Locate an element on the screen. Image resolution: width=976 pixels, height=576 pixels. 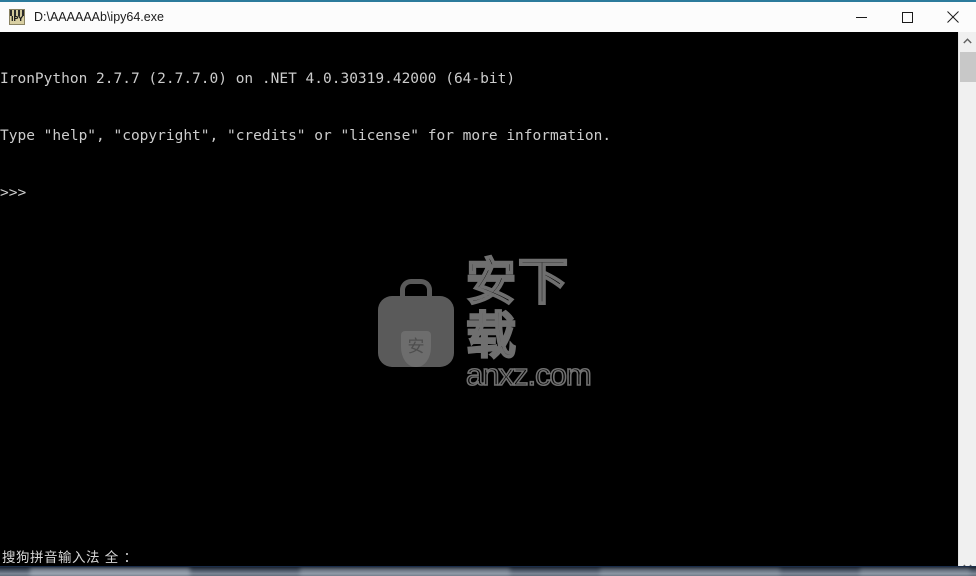
chevron-up-icon is located at coordinates (967, 41).